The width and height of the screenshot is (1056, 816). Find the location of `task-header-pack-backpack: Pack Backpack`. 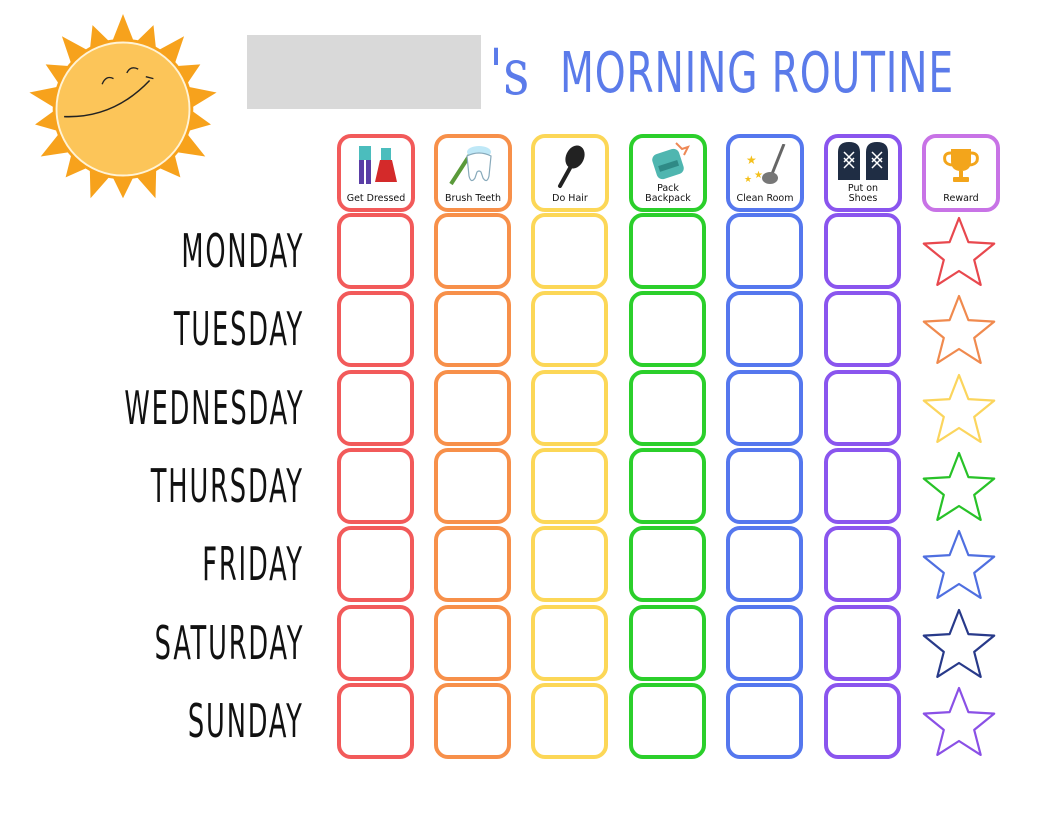

task-header-pack-backpack: Pack Backpack is located at coordinates (668, 173).